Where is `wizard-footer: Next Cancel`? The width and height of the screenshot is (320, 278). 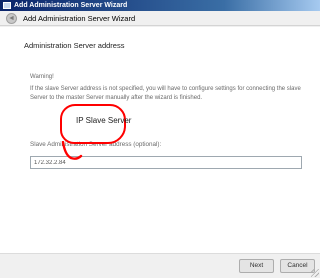
wizard-footer: Next Cancel is located at coordinates (160, 265).